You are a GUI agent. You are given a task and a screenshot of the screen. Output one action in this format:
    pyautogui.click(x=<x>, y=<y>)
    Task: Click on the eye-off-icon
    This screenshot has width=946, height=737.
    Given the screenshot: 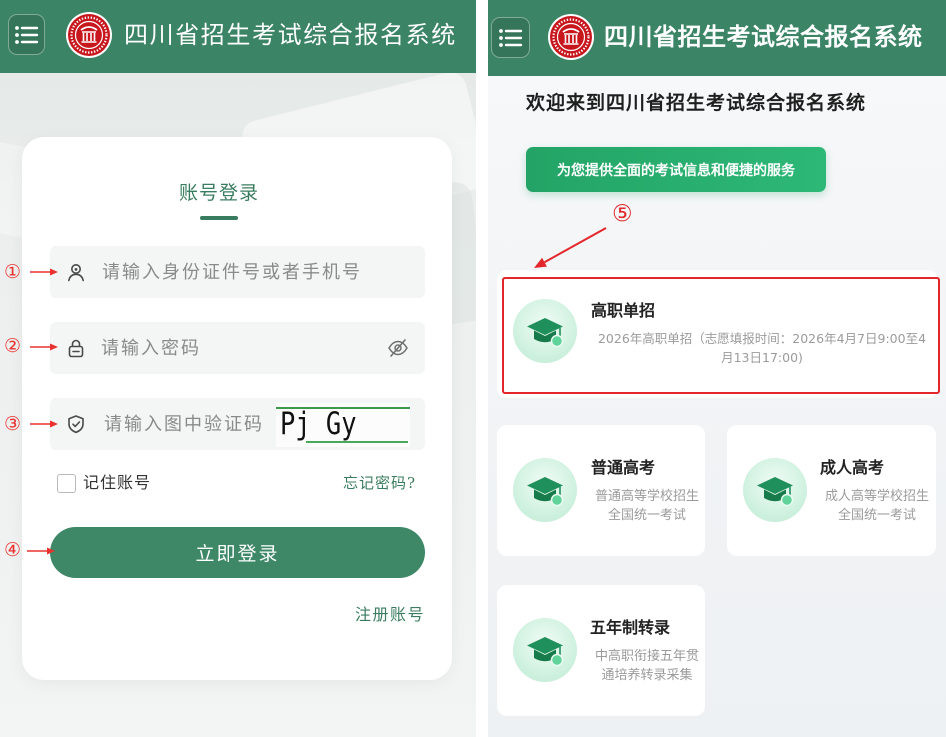 What is the action you would take?
    pyautogui.click(x=398, y=348)
    